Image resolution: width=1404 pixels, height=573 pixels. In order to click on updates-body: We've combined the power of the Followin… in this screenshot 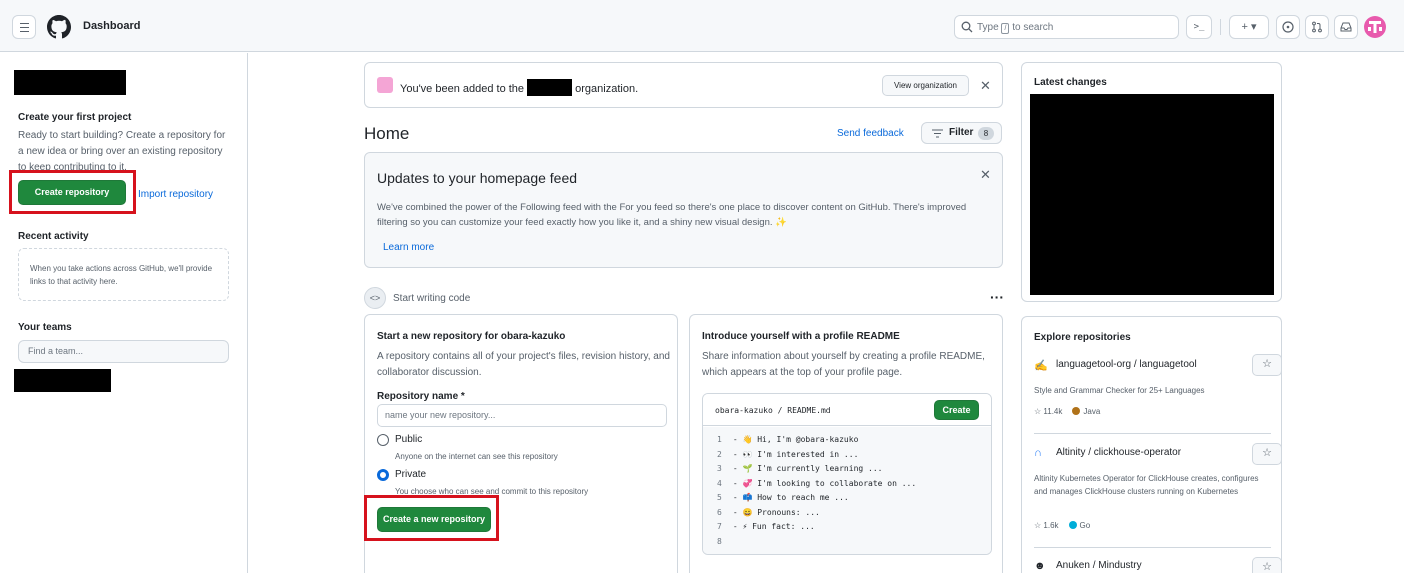, I will do `click(672, 215)`.